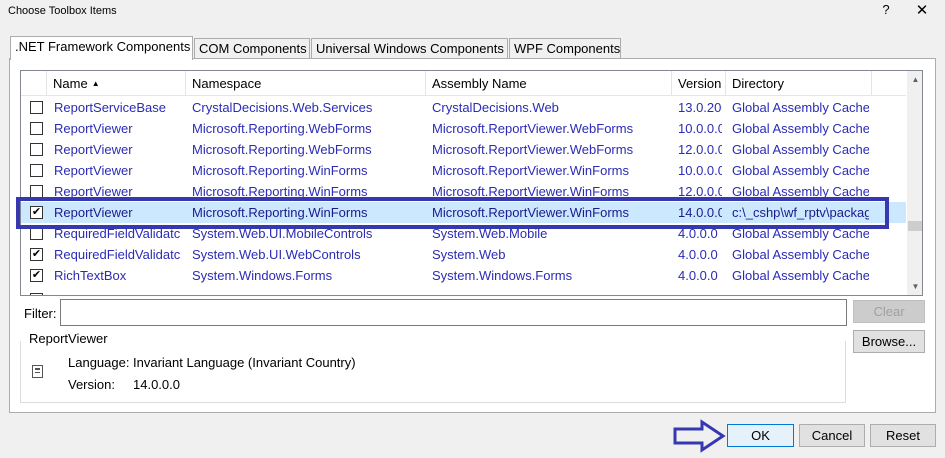 The image size is (945, 458). I want to click on header-name-label: Name, so click(70, 83).